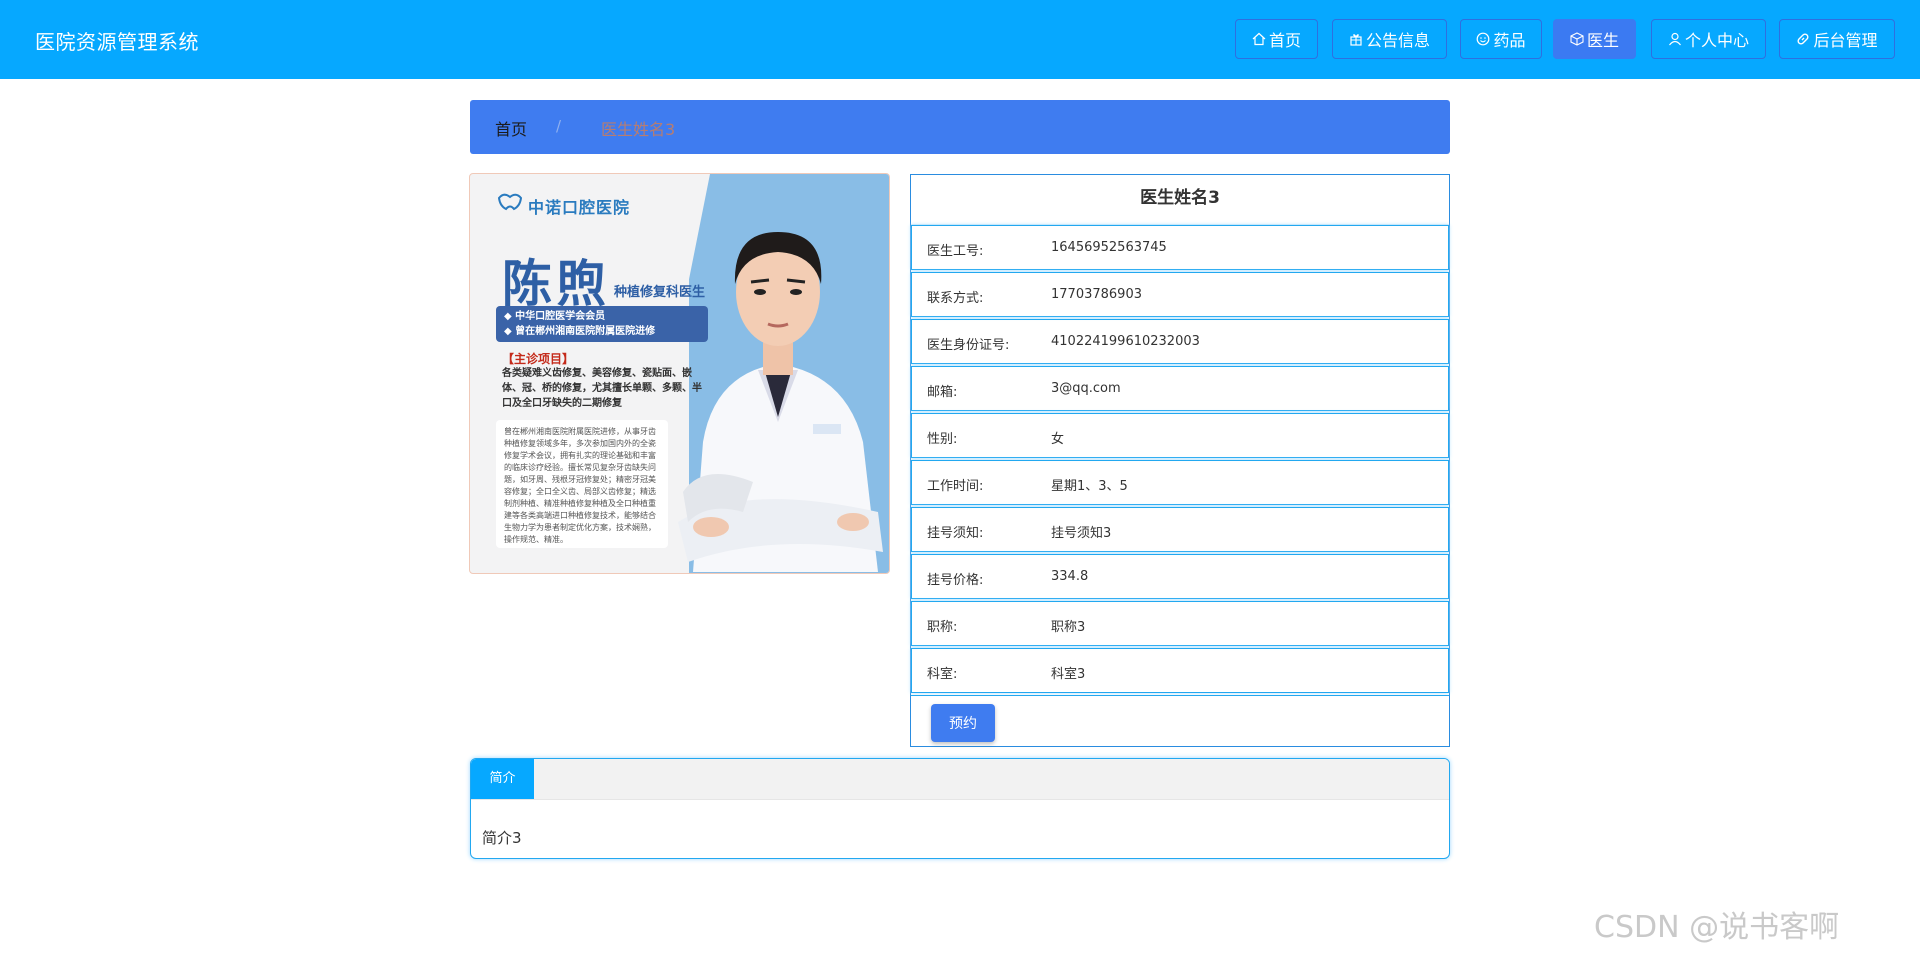 Image resolution: width=1920 pixels, height=957 pixels. I want to click on home-icon, so click(1259, 39).